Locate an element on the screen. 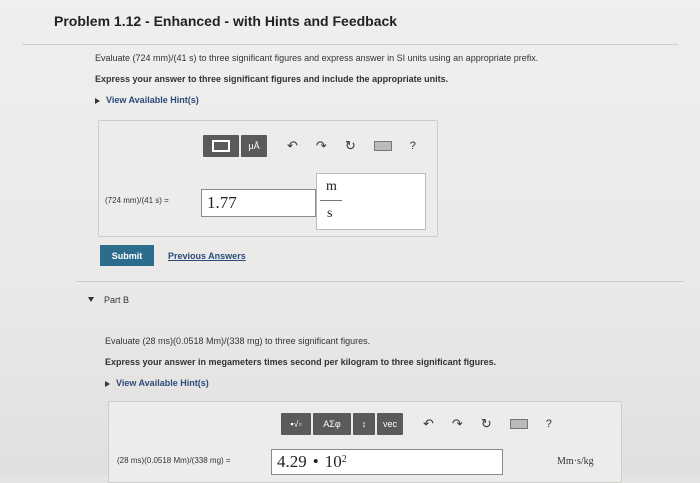  subscript-icon: ↕ is located at coordinates (364, 424).